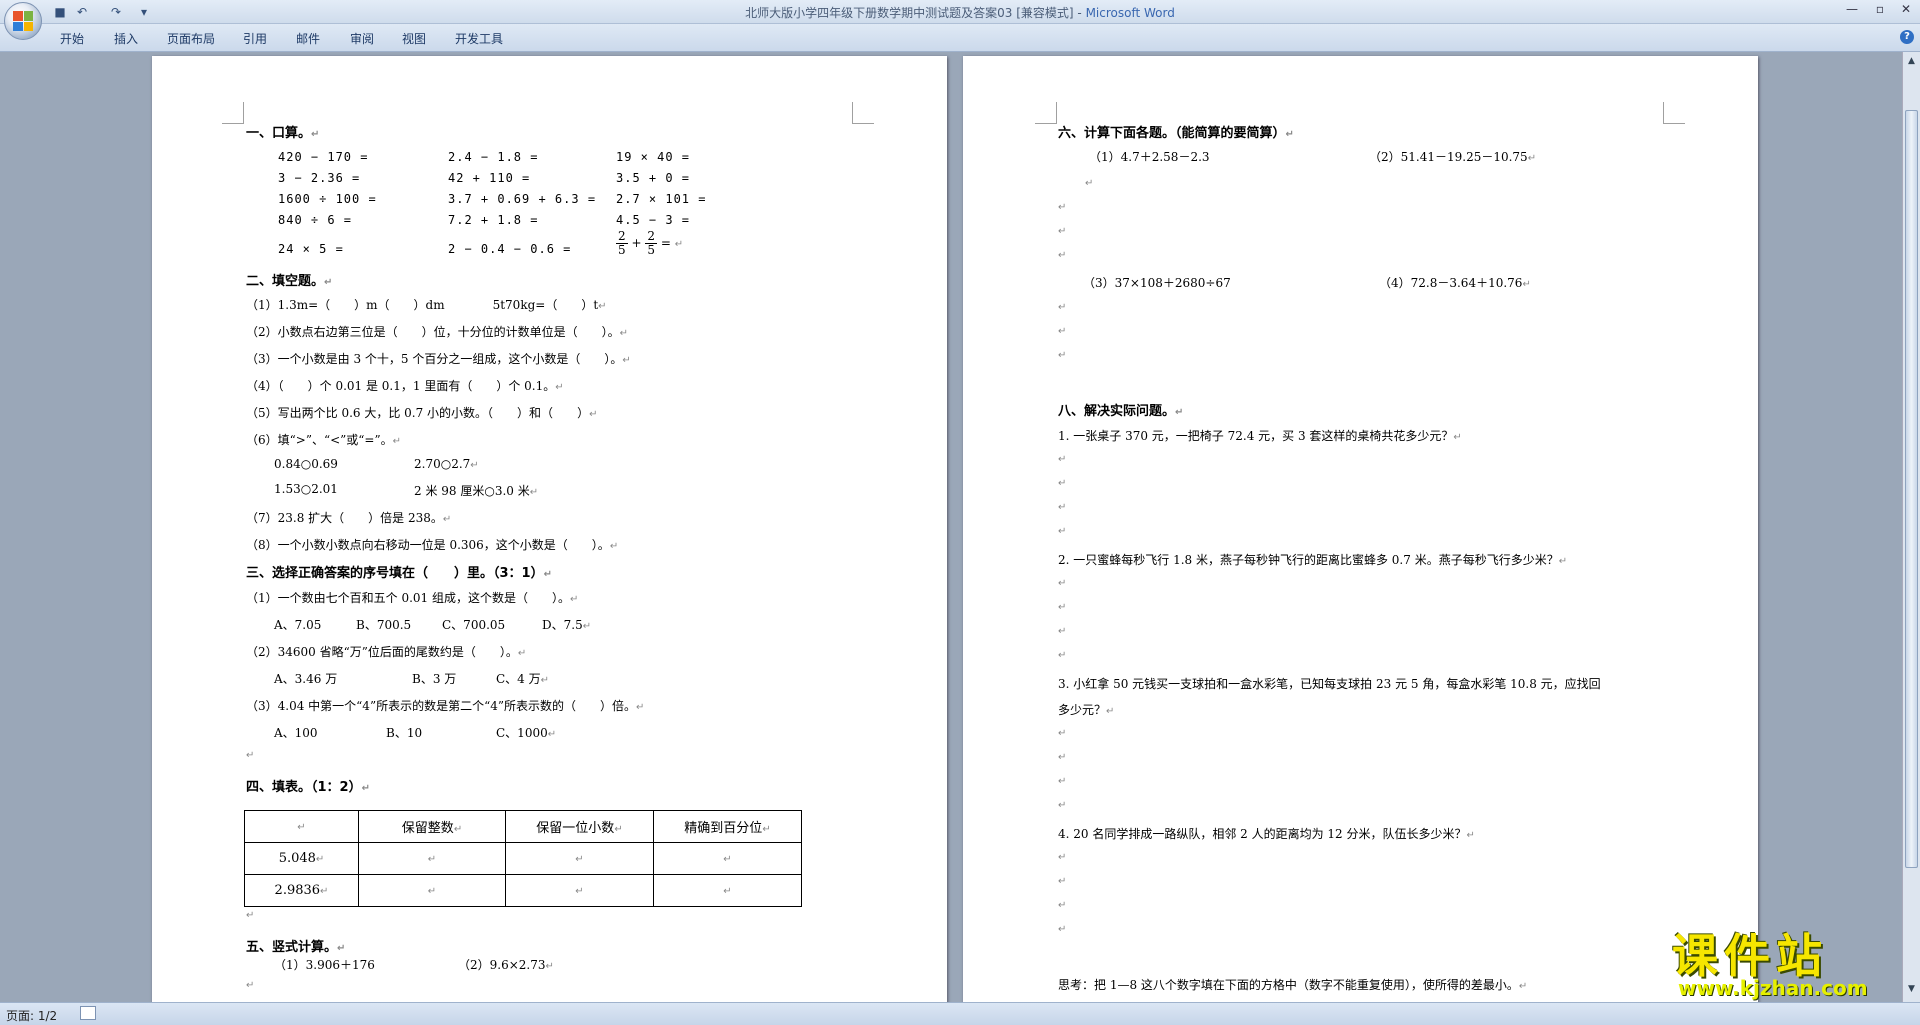 The width and height of the screenshot is (1920, 1025). I want to click on section-3-title: 三、选择正确答案的序号填在（ ）里。（3：1）↵, so click(399, 573).